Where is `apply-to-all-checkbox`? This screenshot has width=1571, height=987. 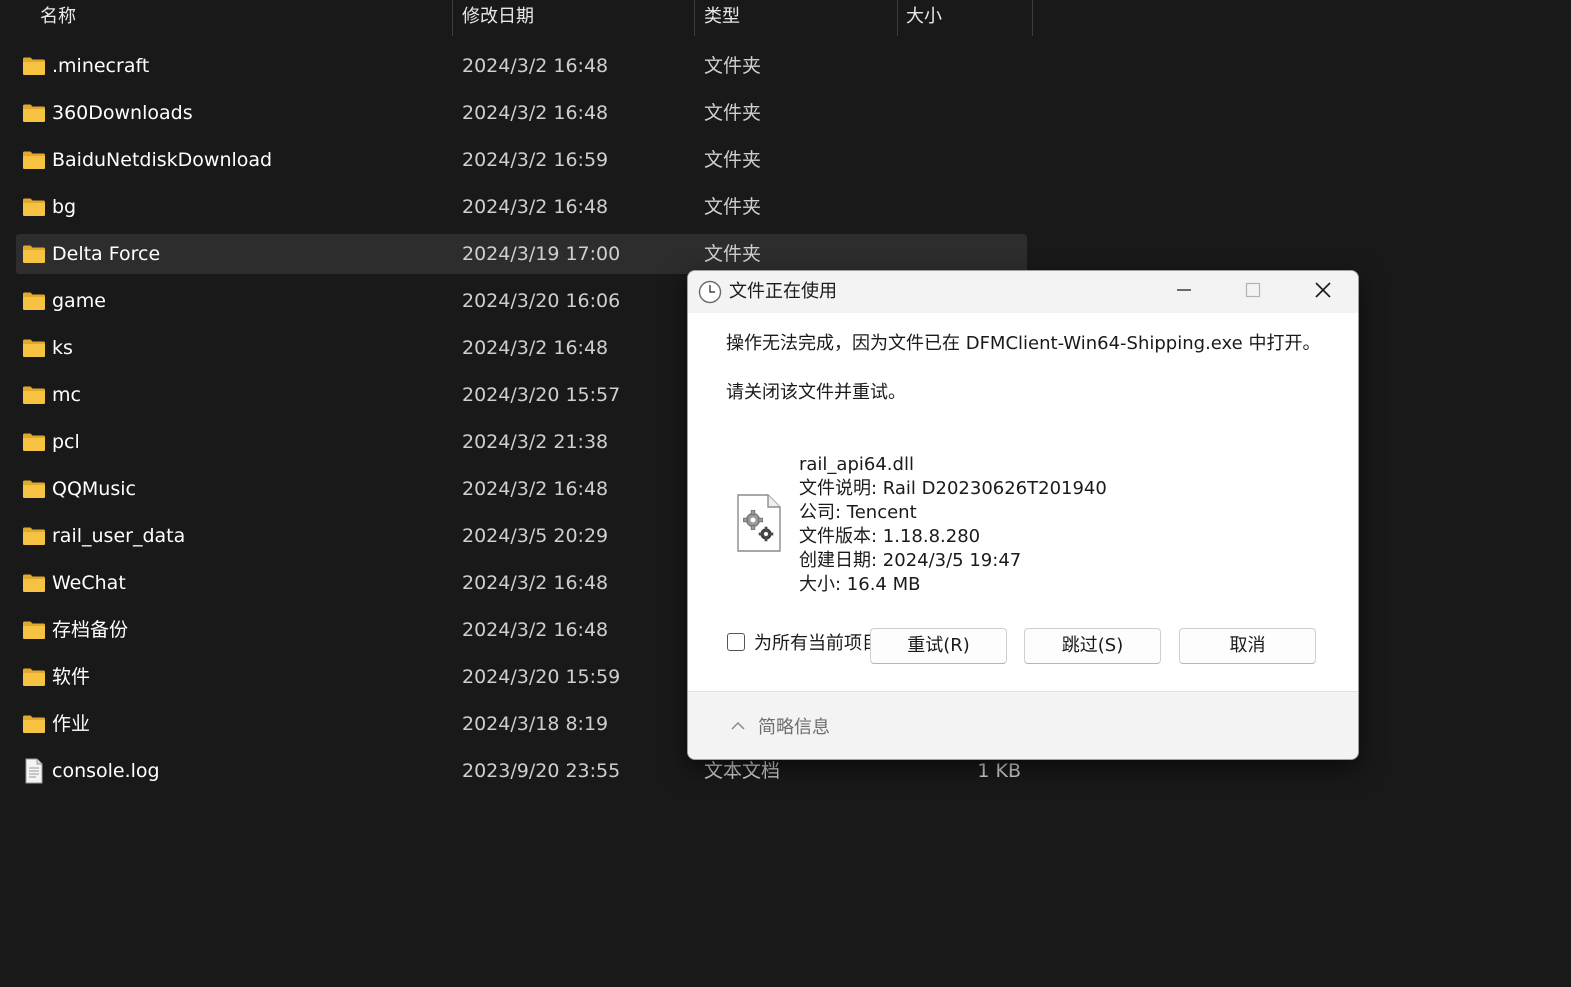 apply-to-all-checkbox is located at coordinates (736, 642).